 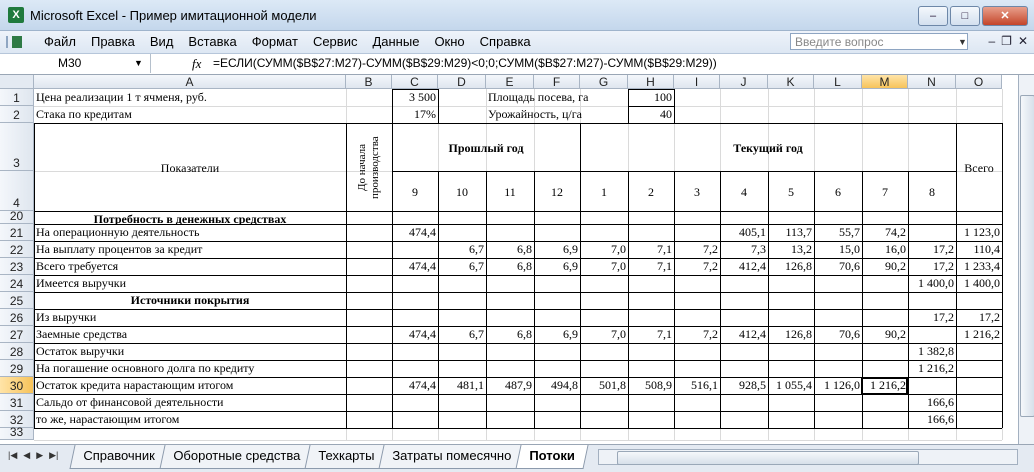 What do you see at coordinates (17, 334) in the screenshot?
I see `row-header: 27` at bounding box center [17, 334].